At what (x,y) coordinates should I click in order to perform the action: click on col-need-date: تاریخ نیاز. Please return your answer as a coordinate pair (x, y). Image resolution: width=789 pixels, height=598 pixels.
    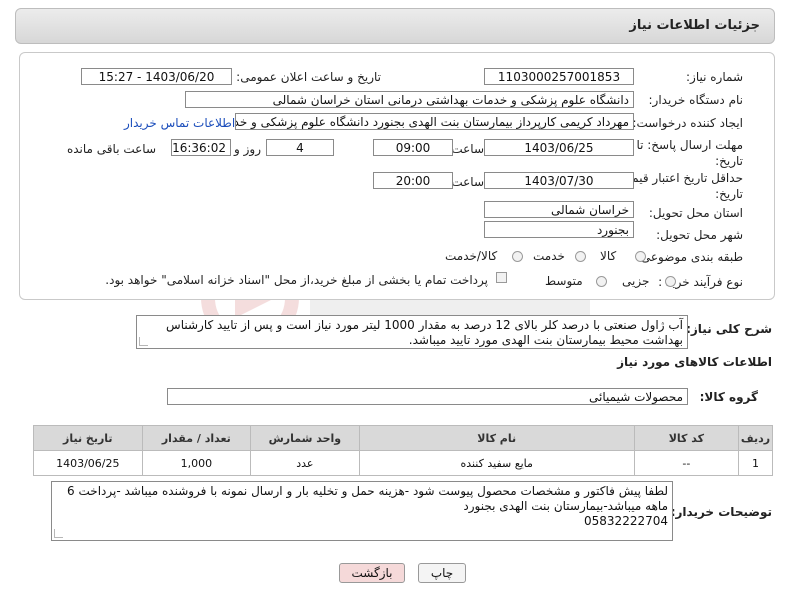
    Looking at the image, I should click on (88, 438).